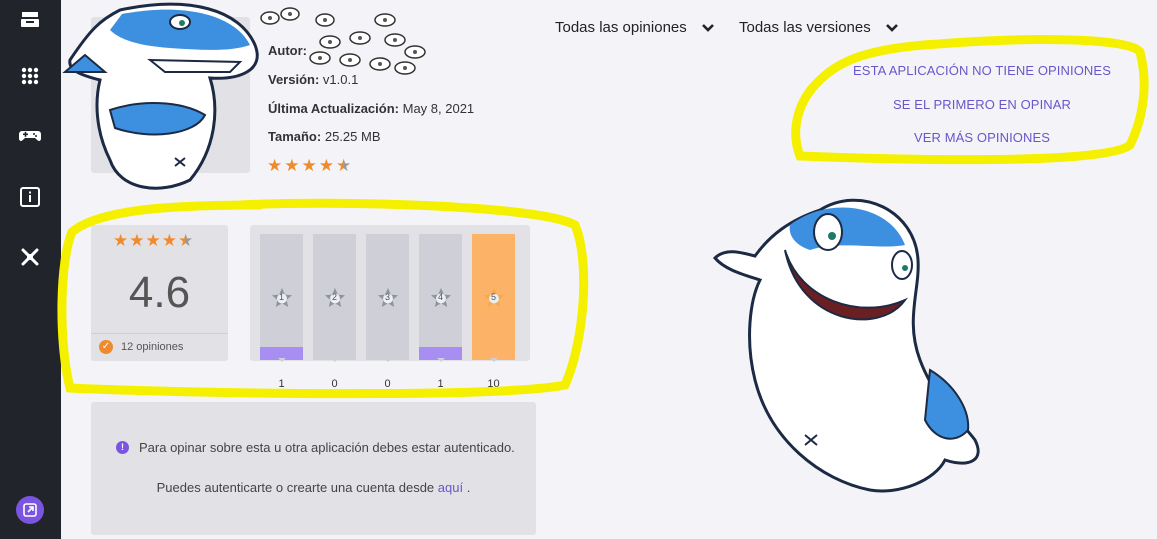  I want to click on star-number-label: 1, so click(281, 297).